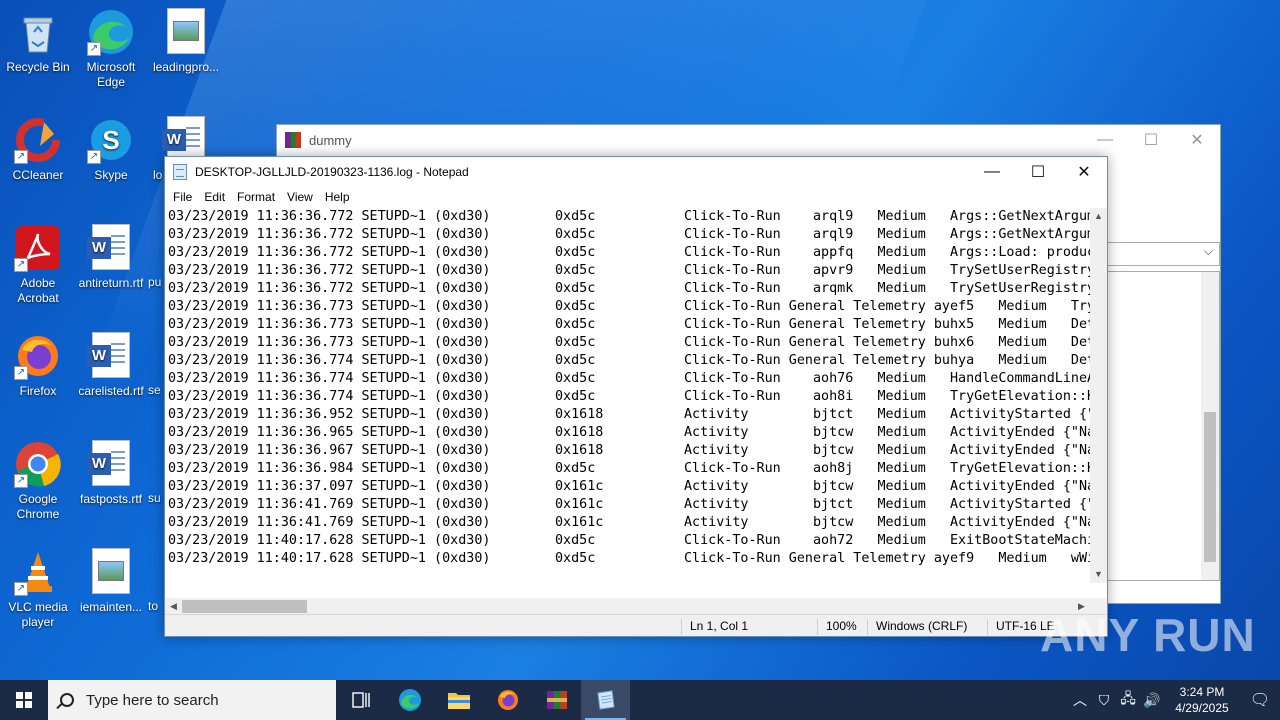 The height and width of the screenshot is (720, 1280). What do you see at coordinates (1080, 700) in the screenshot?
I see `show-hidden-icons-chevron-icon: ︿` at bounding box center [1080, 700].